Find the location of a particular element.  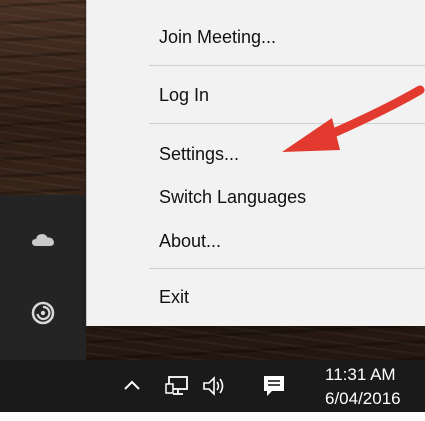

spiral-app-icon is located at coordinates (43, 313).